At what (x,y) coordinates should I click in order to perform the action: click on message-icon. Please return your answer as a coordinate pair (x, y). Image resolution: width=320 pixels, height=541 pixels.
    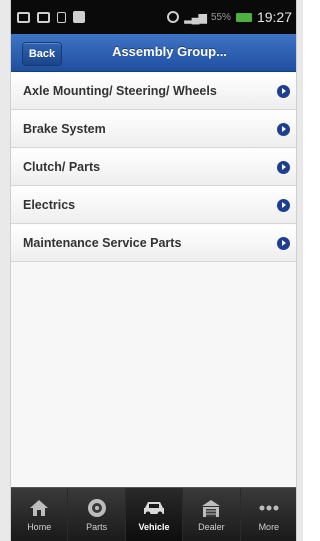
    Looking at the image, I should click on (43, 17).